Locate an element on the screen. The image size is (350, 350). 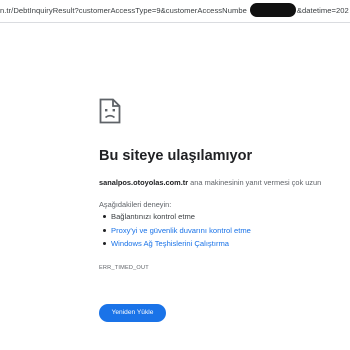
url-tail: &datetime=202 is located at coordinates (322, 10).